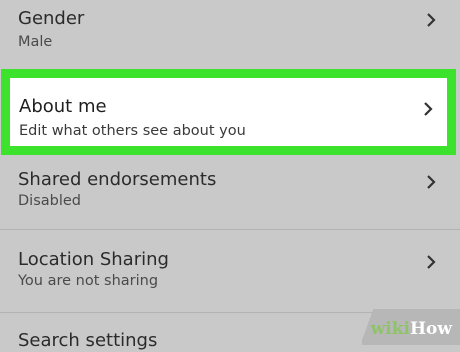 This screenshot has width=460, height=352. Describe the element at coordinates (132, 131) in the screenshot. I see `settings-item-subtitle: Edit what others see about you` at that location.